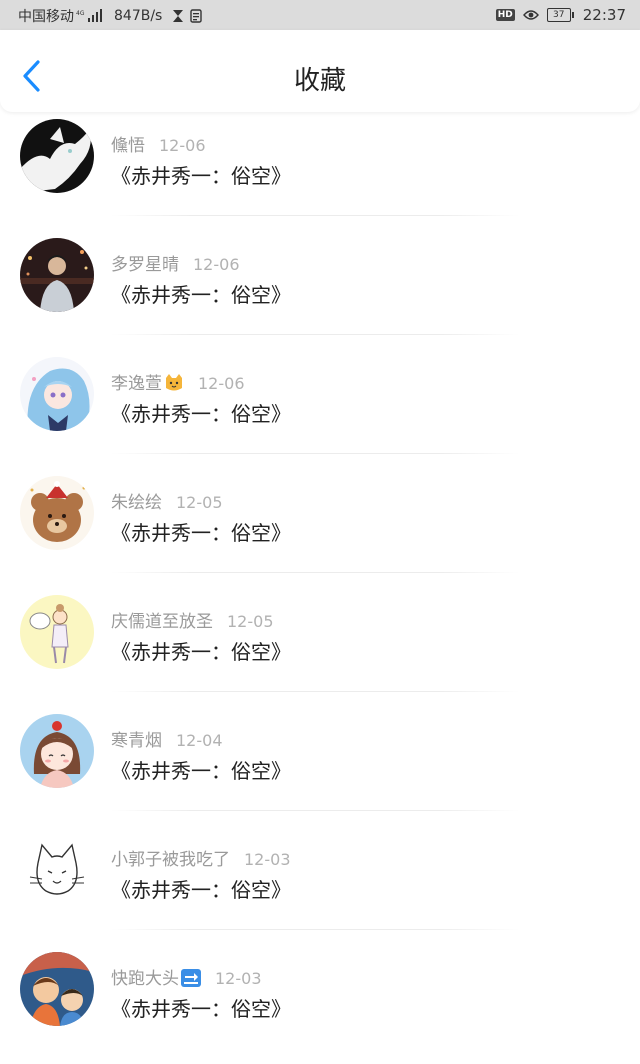 The width and height of the screenshot is (640, 1064). I want to click on clock: 22:37, so click(604, 15).